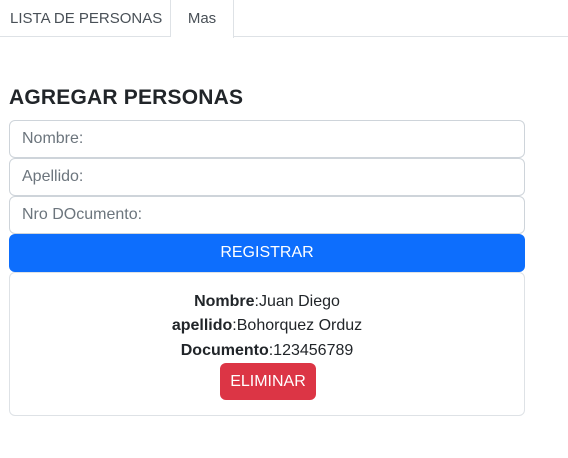 This screenshot has height=458, width=568. I want to click on apellido-input, so click(267, 177).